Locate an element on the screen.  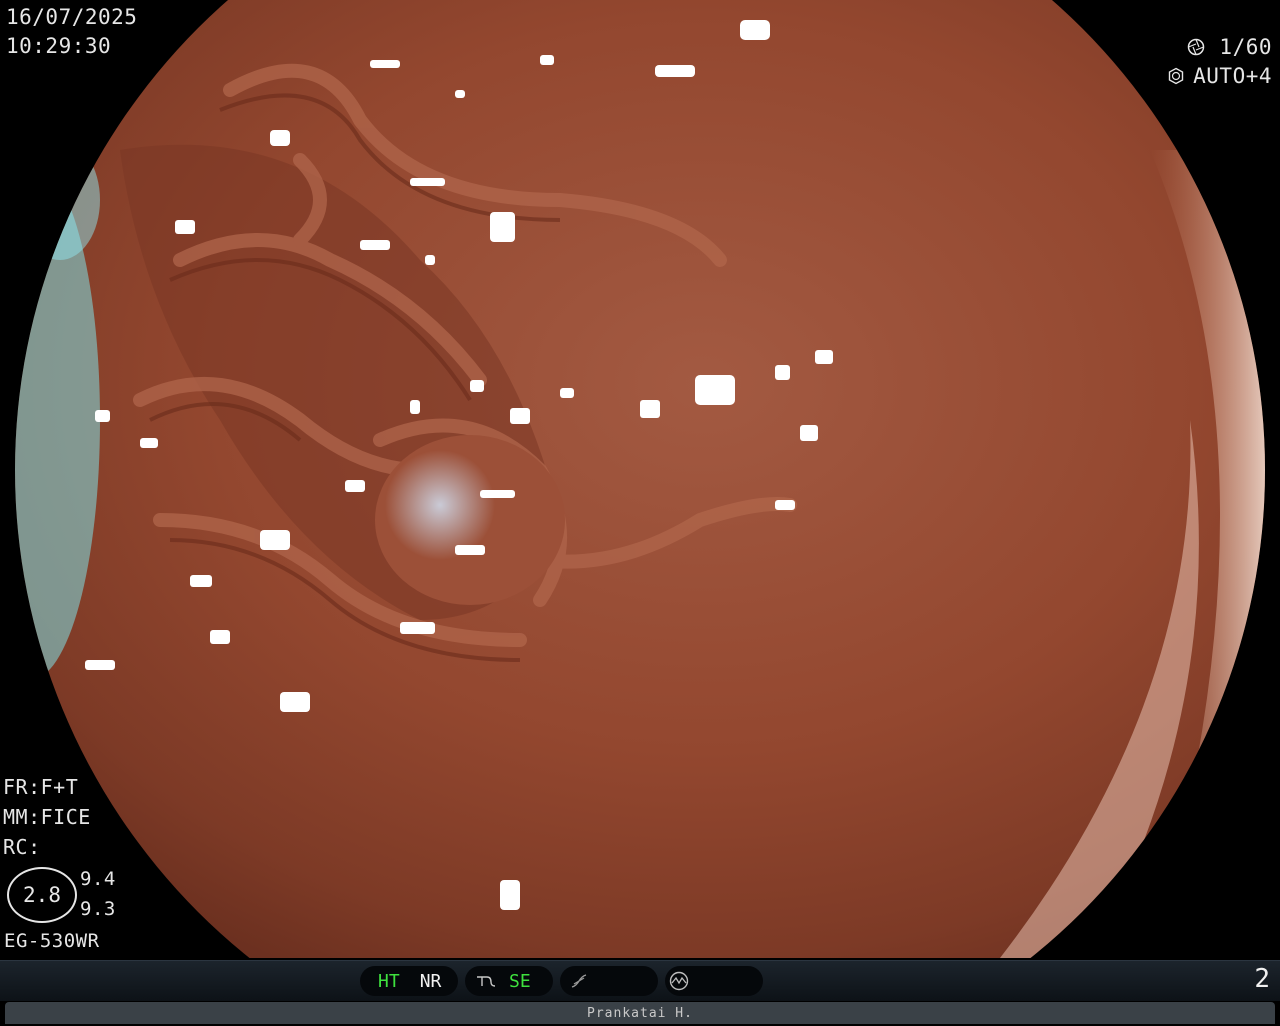
status-bar: HT NR SE is located at coordinates (640, 980).